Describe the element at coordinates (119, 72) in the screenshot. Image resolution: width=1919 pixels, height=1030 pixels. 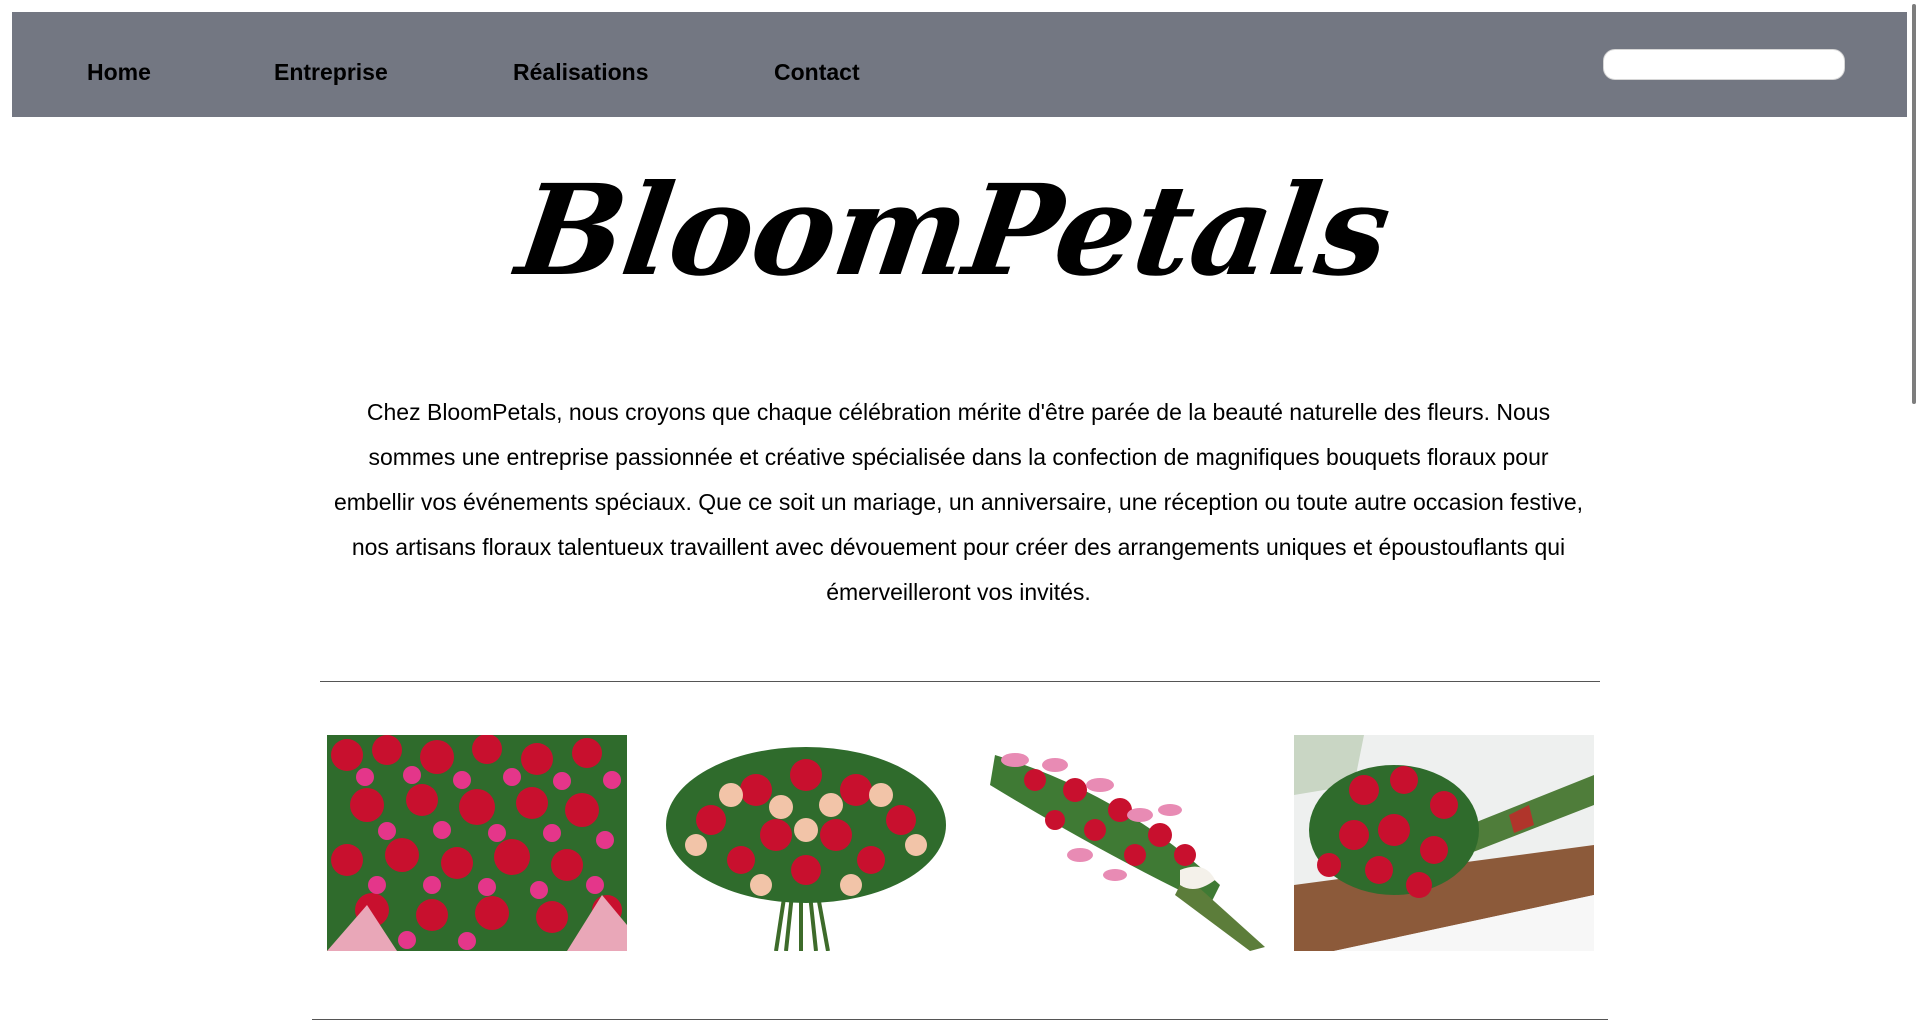
I see `nav-home-link: Home` at that location.